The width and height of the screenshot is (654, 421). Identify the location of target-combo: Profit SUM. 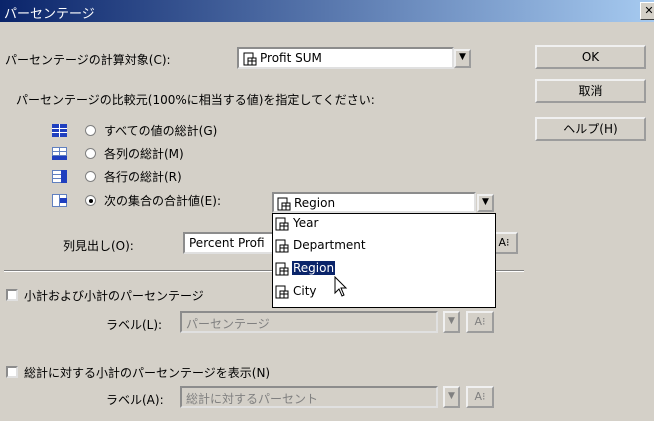
(345, 58).